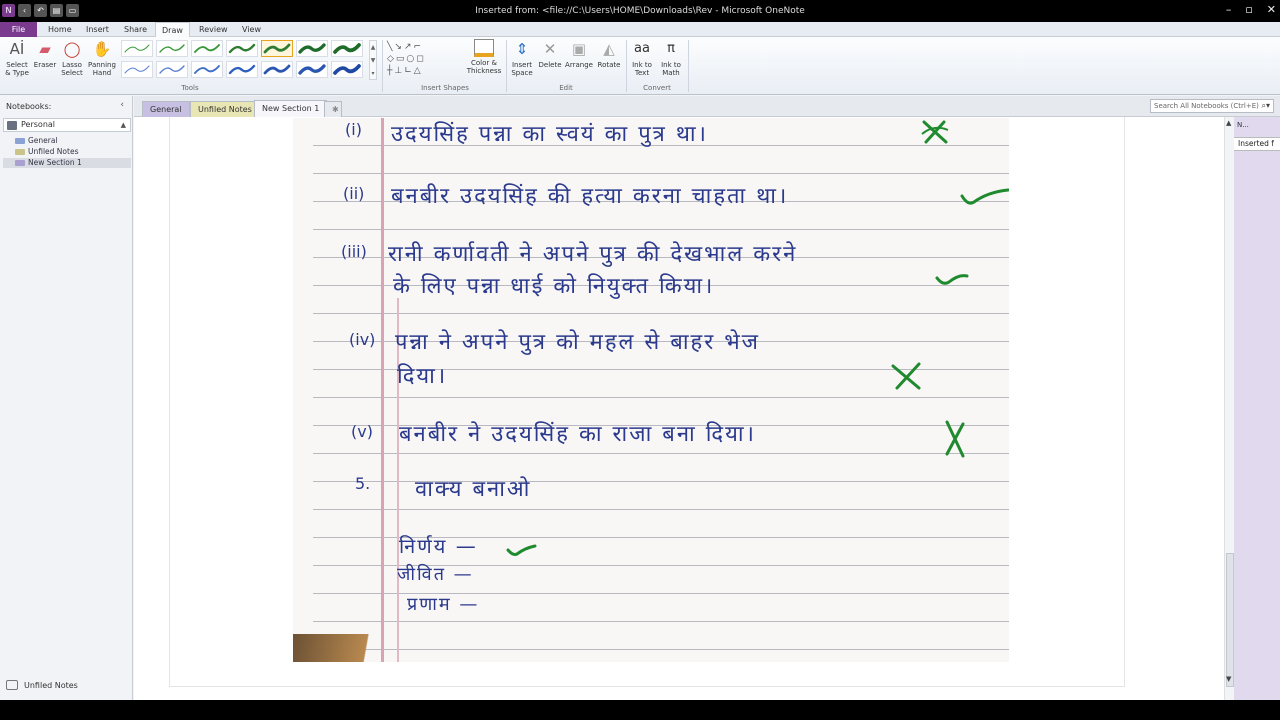 Image resolution: width=1280 pixels, height=720 pixels. I want to click on tab-review: Review, so click(213, 29).